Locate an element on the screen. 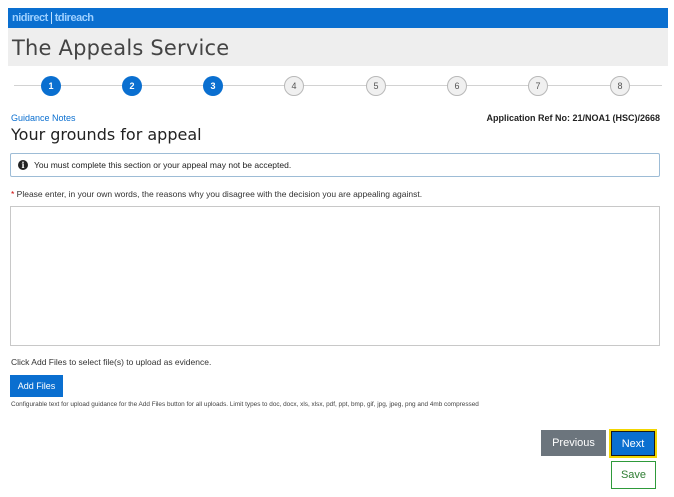 Image resolution: width=674 pixels, height=497 pixels. add-files-button: Add Files is located at coordinates (36, 386).